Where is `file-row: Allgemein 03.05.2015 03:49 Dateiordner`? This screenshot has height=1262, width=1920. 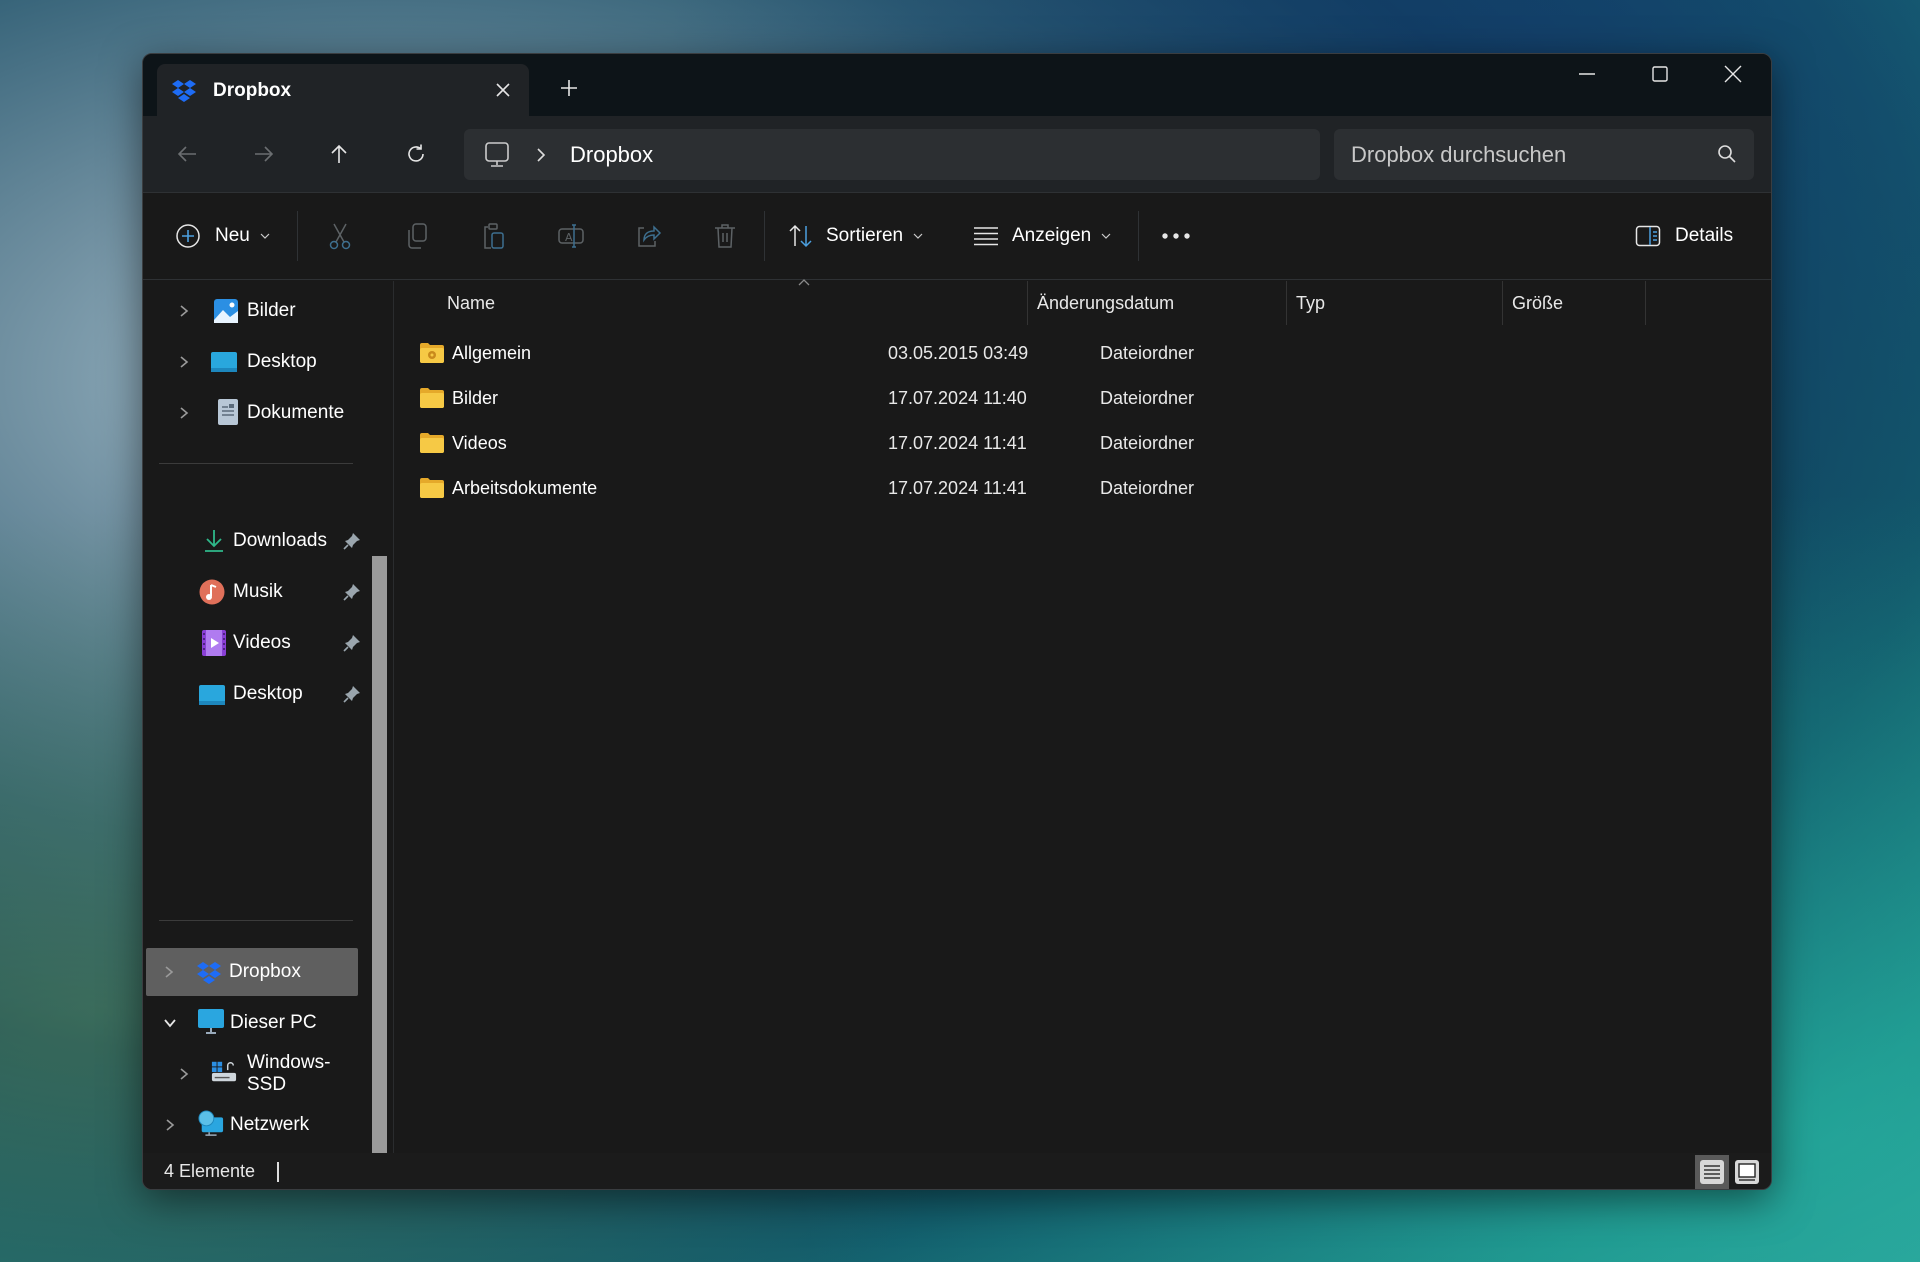 file-row: Allgemein 03.05.2015 03:49 Dateiordner is located at coordinates (1085, 353).